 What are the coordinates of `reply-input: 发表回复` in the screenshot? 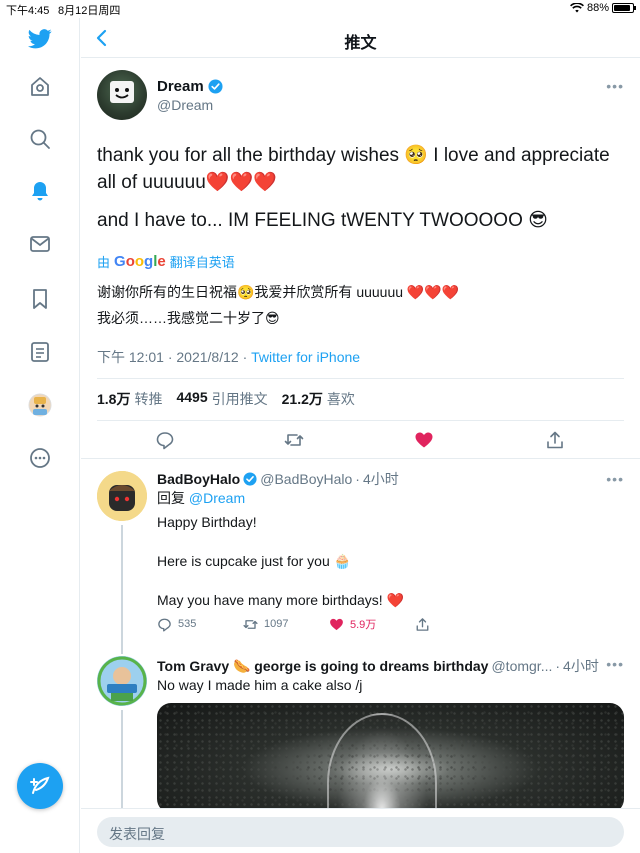 It's located at (360, 832).